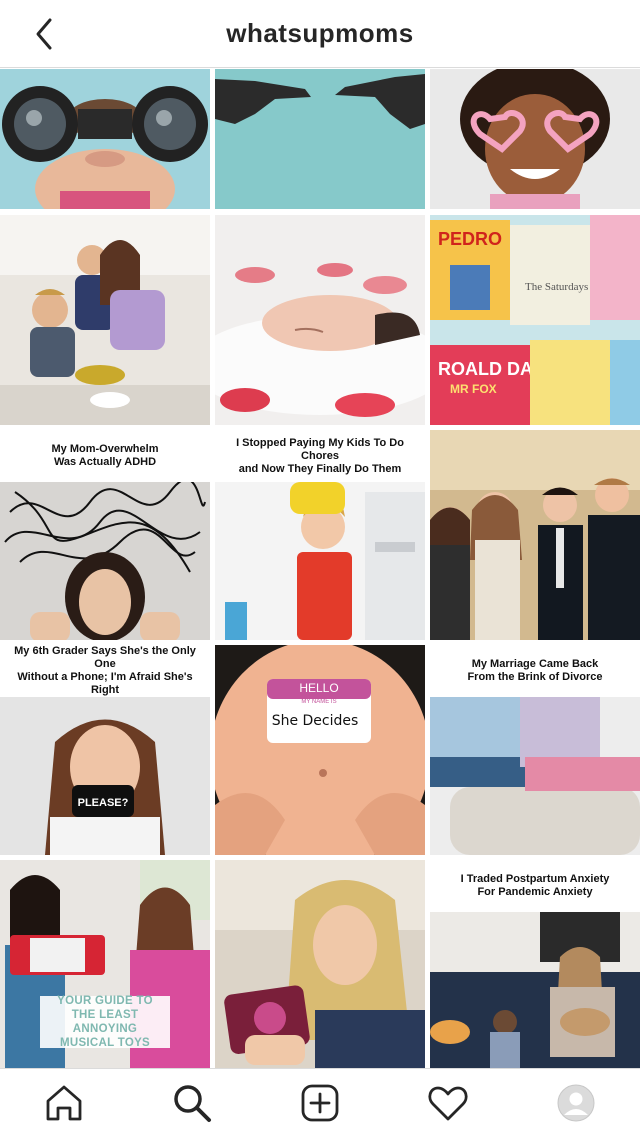  I want to click on name-tag-text: She Decides, so click(315, 721).